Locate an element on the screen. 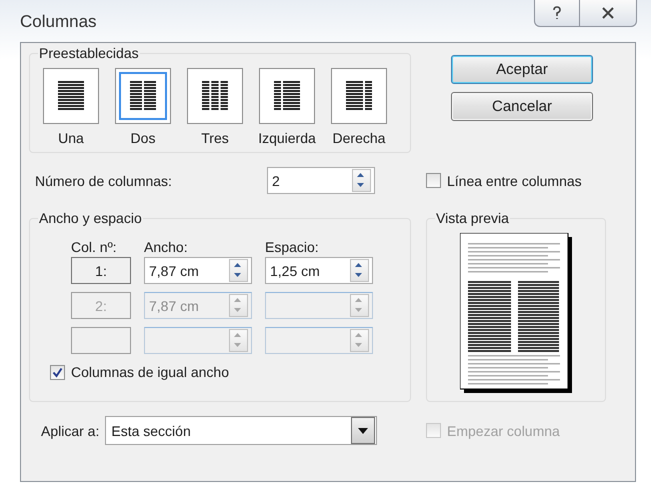 This screenshot has height=490, width=651. window-title: Columnas is located at coordinates (58, 22).